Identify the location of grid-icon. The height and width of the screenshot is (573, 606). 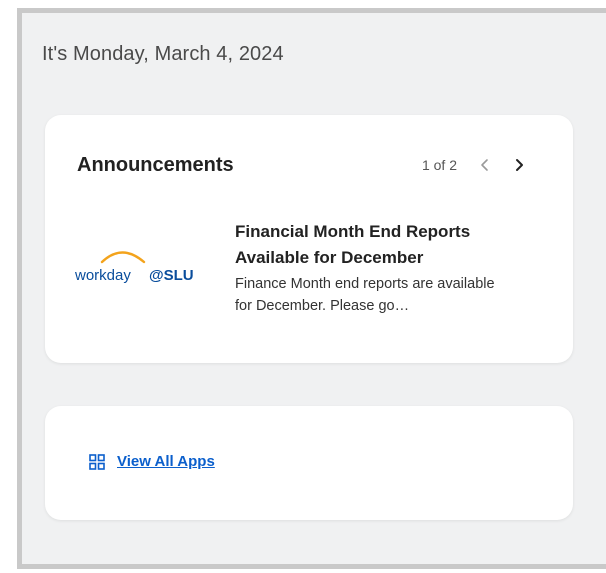
(97, 461).